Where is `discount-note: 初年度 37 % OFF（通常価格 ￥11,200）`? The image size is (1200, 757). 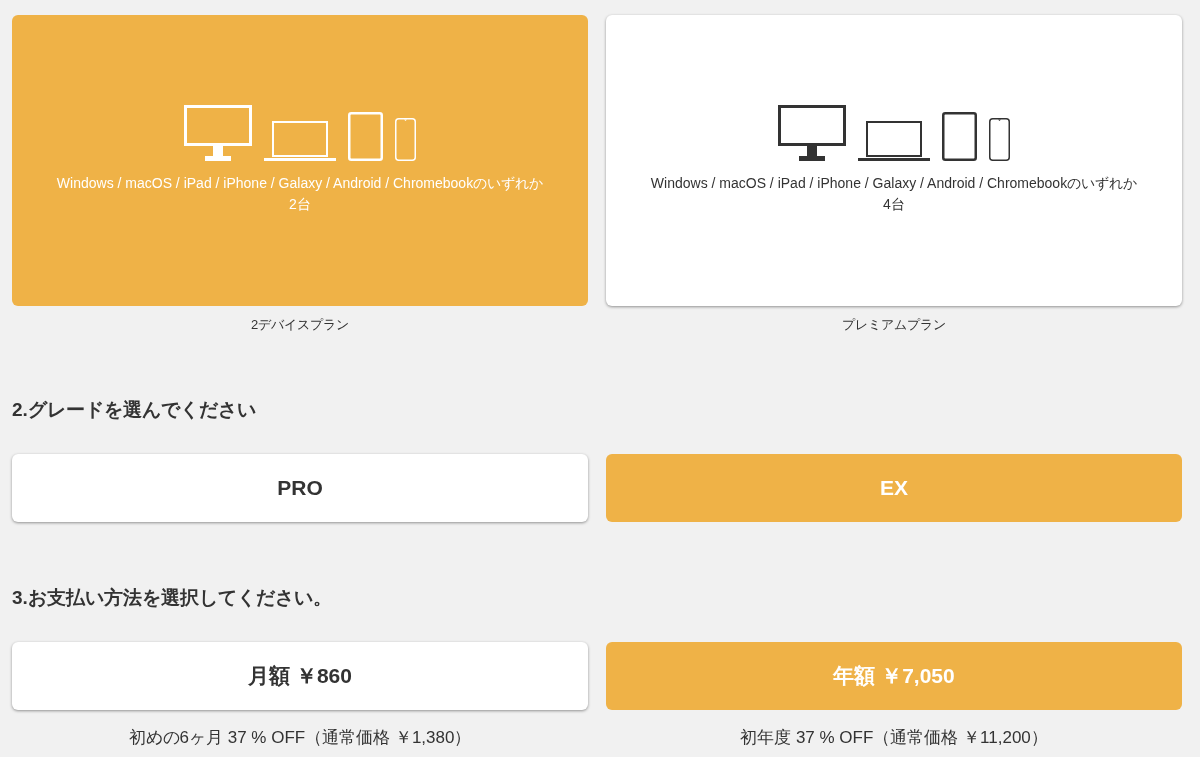 discount-note: 初年度 37 % OFF（通常価格 ￥11,200） is located at coordinates (894, 738).